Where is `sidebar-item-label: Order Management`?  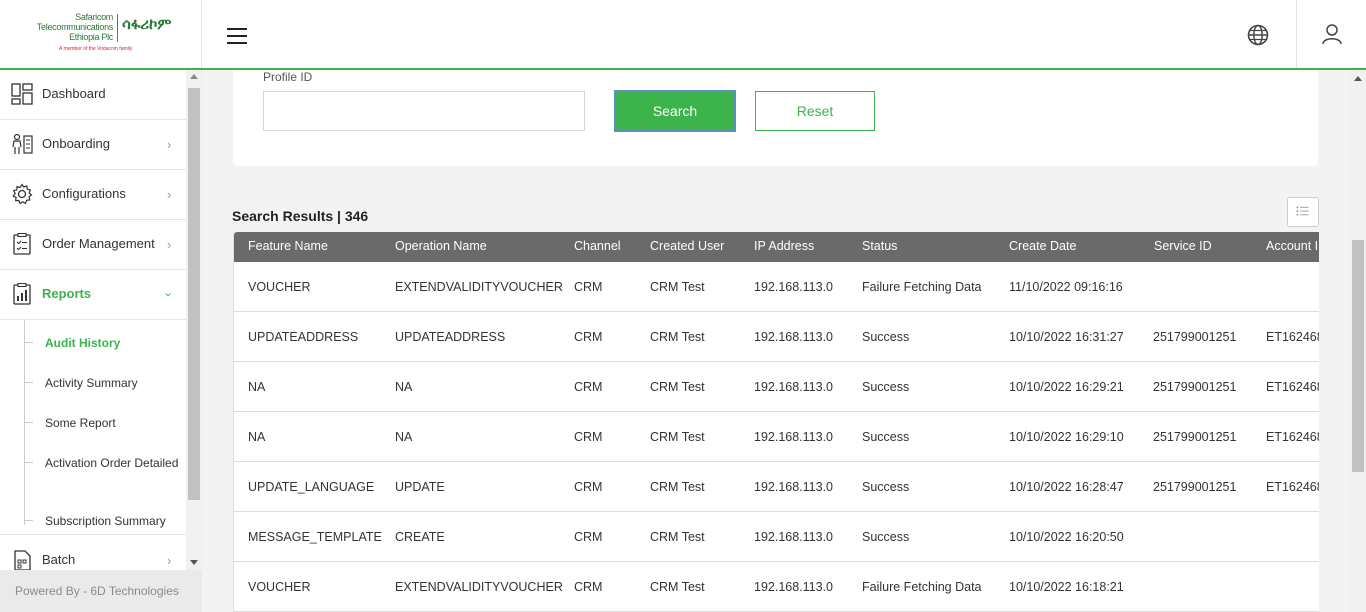 sidebar-item-label: Order Management is located at coordinates (98, 243).